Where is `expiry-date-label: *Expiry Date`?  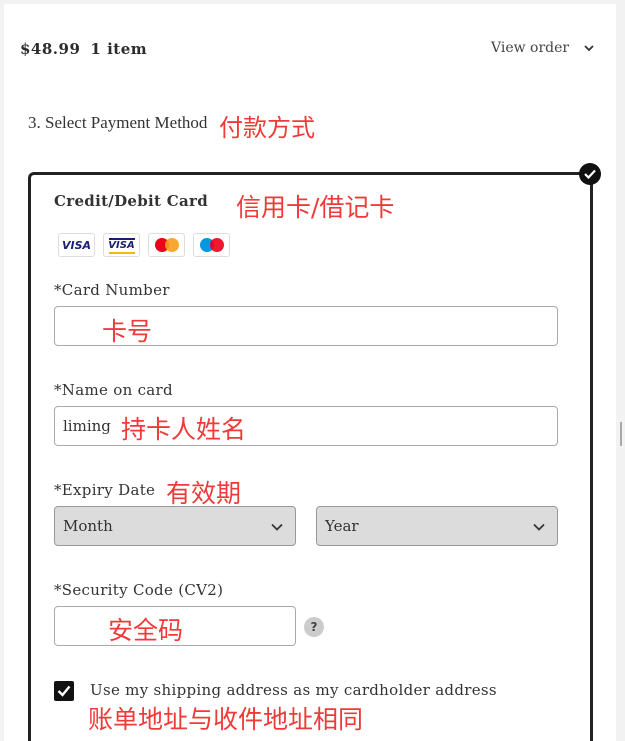 expiry-date-label: *Expiry Date is located at coordinates (105, 490).